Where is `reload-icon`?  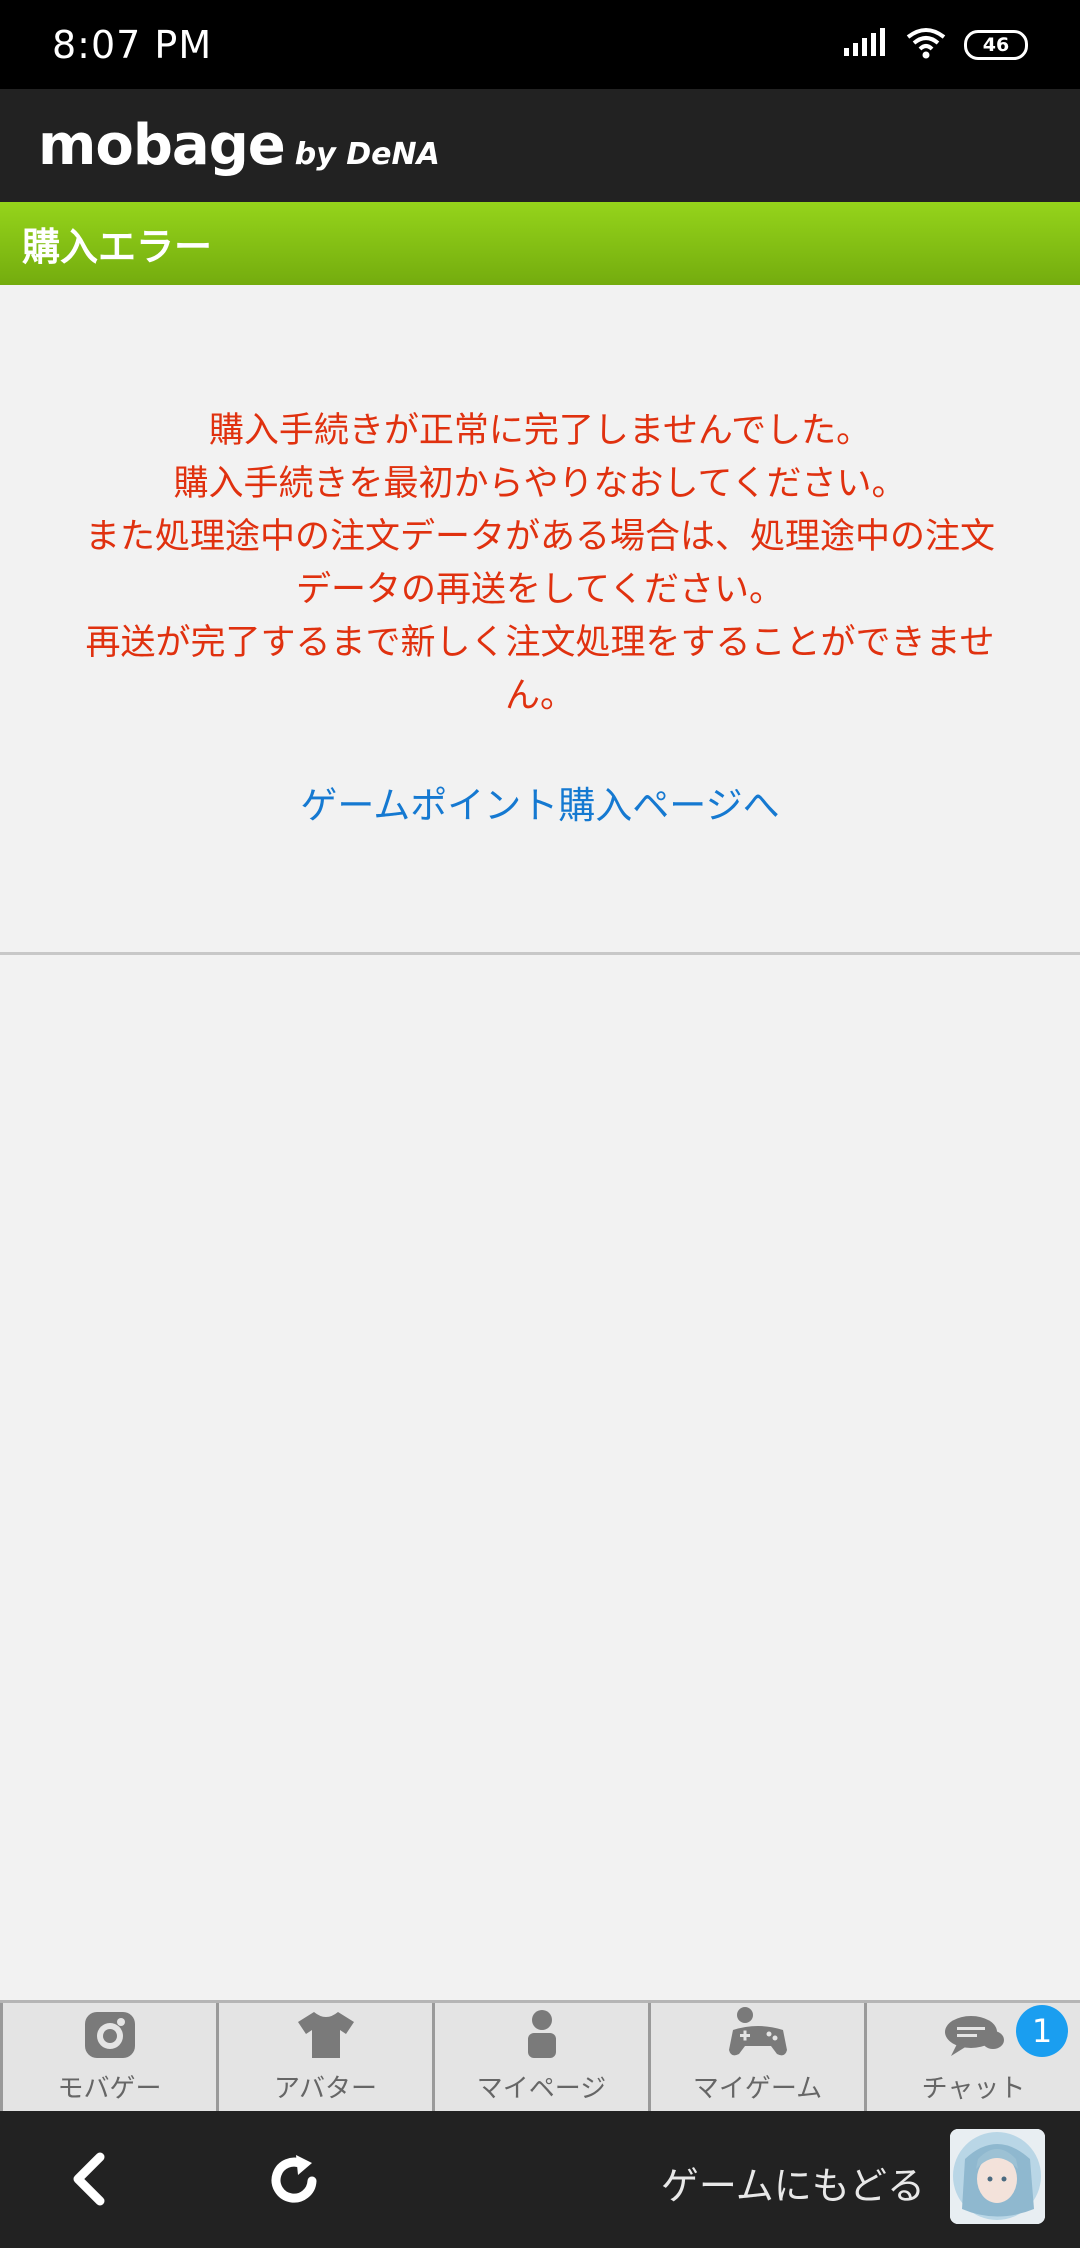 reload-icon is located at coordinates (294, 2181).